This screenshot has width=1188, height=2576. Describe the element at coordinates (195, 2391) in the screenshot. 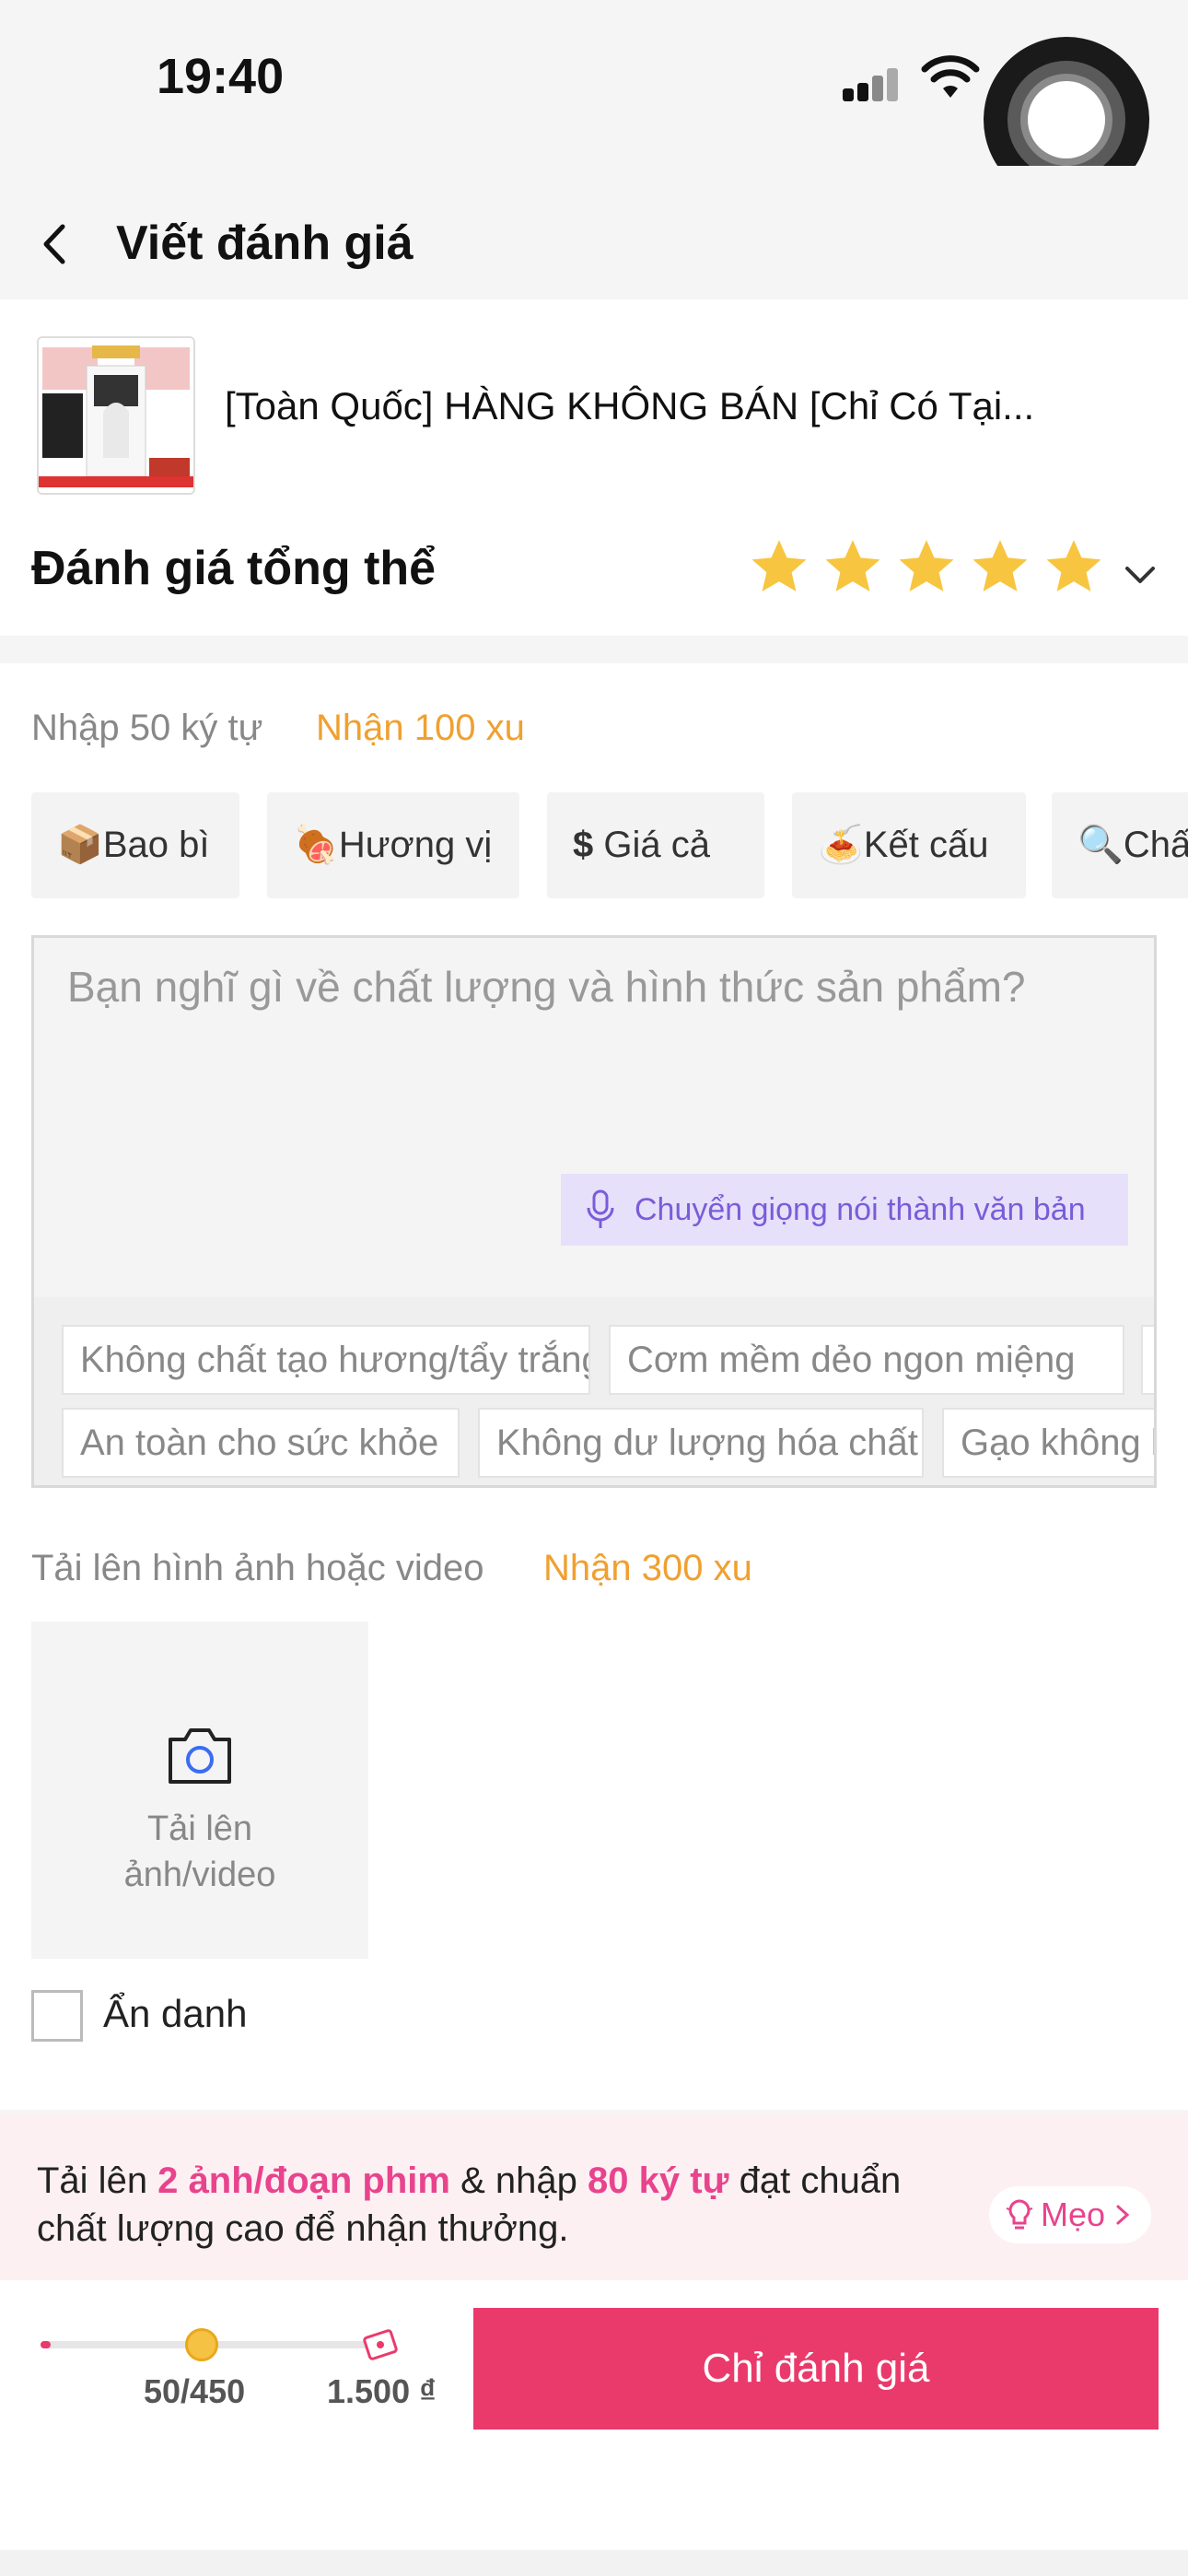

I see `char-progress-count: 50/450` at that location.